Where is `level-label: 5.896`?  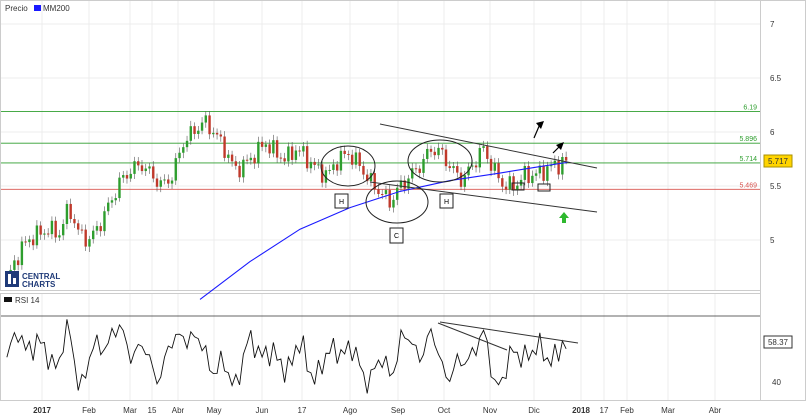
level-label: 5.896 is located at coordinates (748, 139).